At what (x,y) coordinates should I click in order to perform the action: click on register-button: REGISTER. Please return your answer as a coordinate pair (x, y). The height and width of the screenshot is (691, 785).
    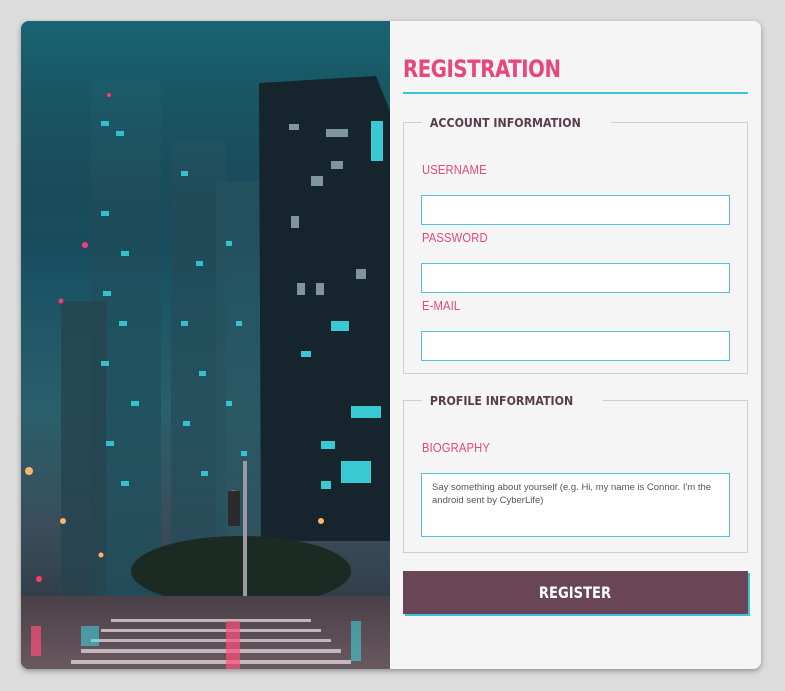
    Looking at the image, I should click on (575, 592).